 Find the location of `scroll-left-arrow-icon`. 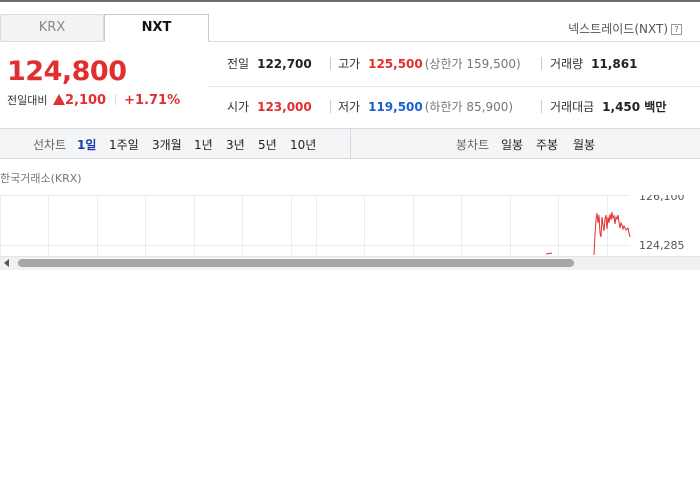

scroll-left-arrow-icon is located at coordinates (6, 263).